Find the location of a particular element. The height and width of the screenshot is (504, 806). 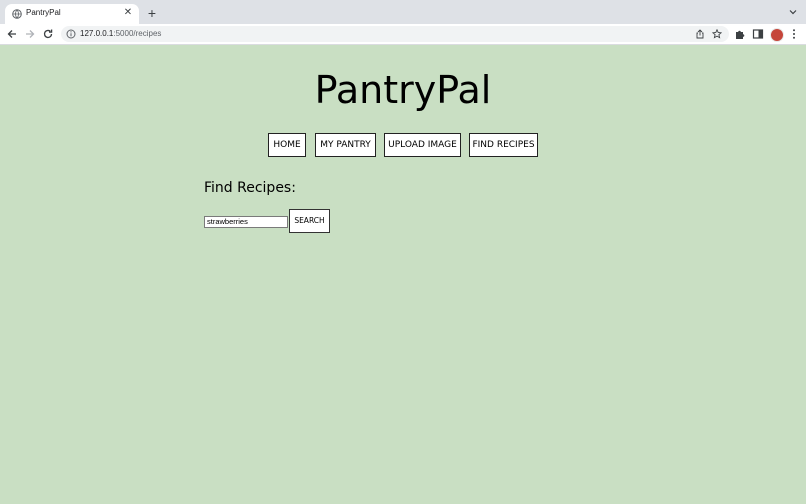

browser-toolbar: 127.0.0.1:5000/recipes is located at coordinates (403, 34).